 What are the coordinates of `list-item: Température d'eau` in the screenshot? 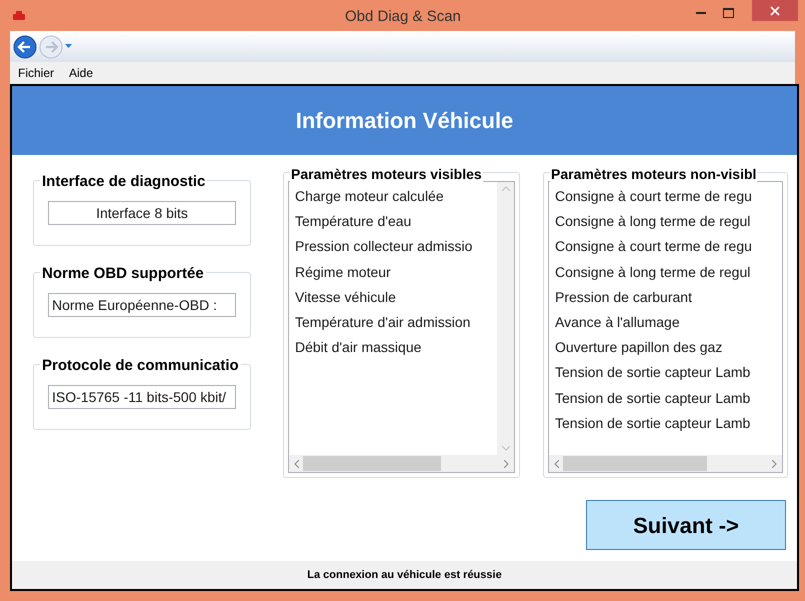 It's located at (396, 221).